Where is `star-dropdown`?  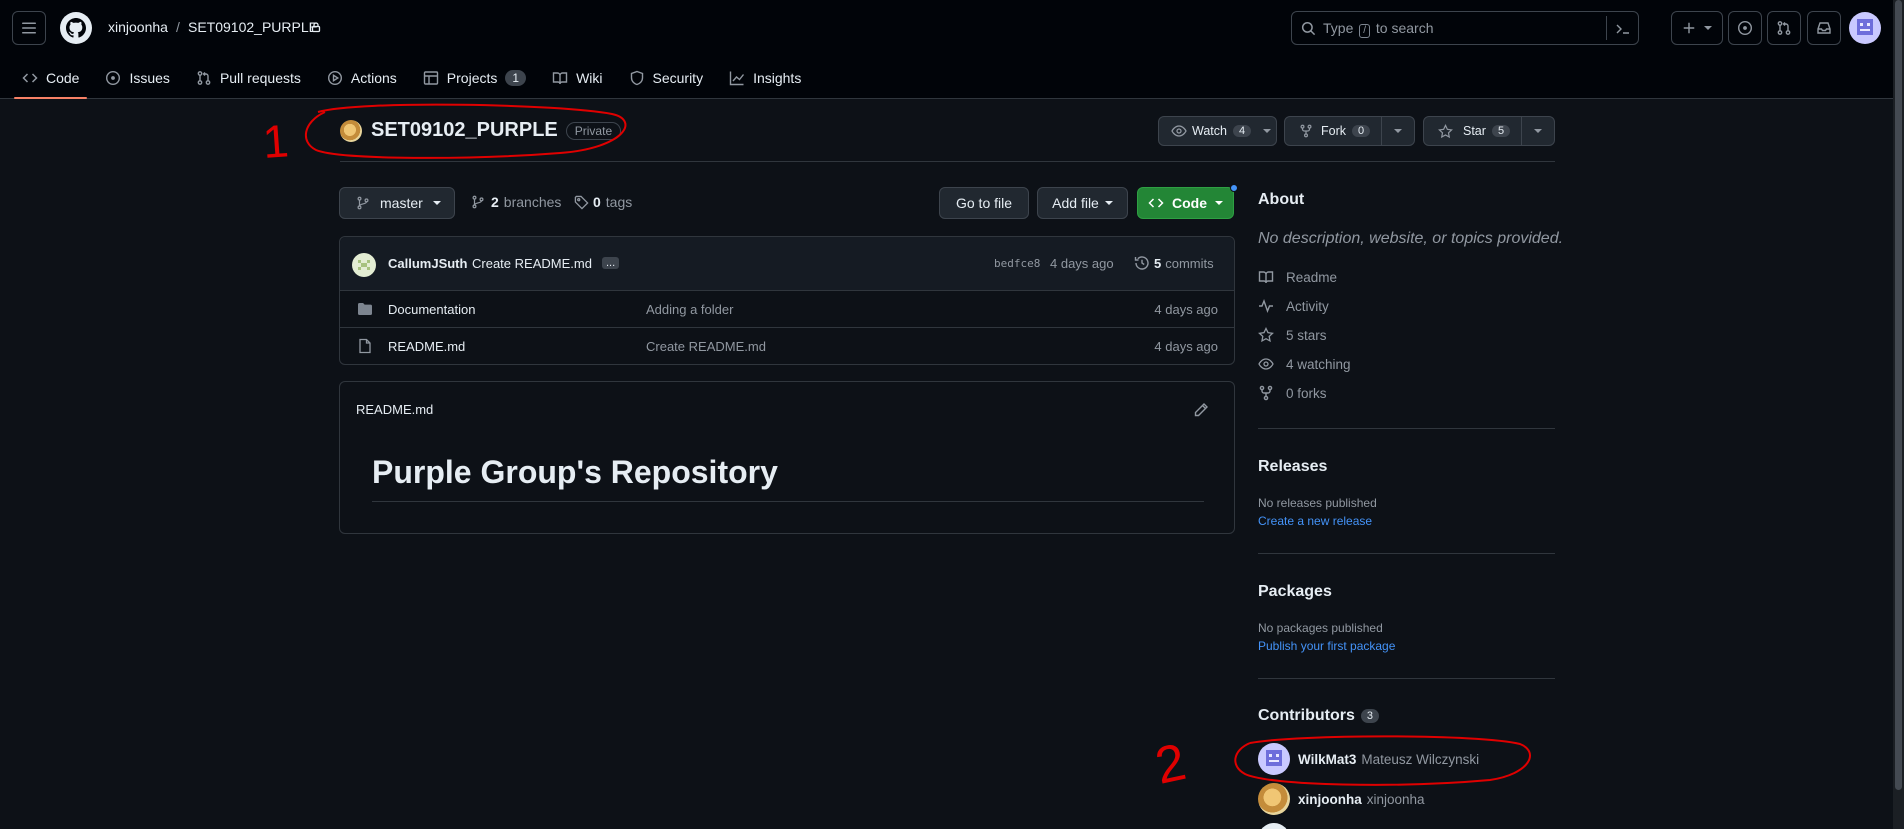
star-dropdown is located at coordinates (1537, 131).